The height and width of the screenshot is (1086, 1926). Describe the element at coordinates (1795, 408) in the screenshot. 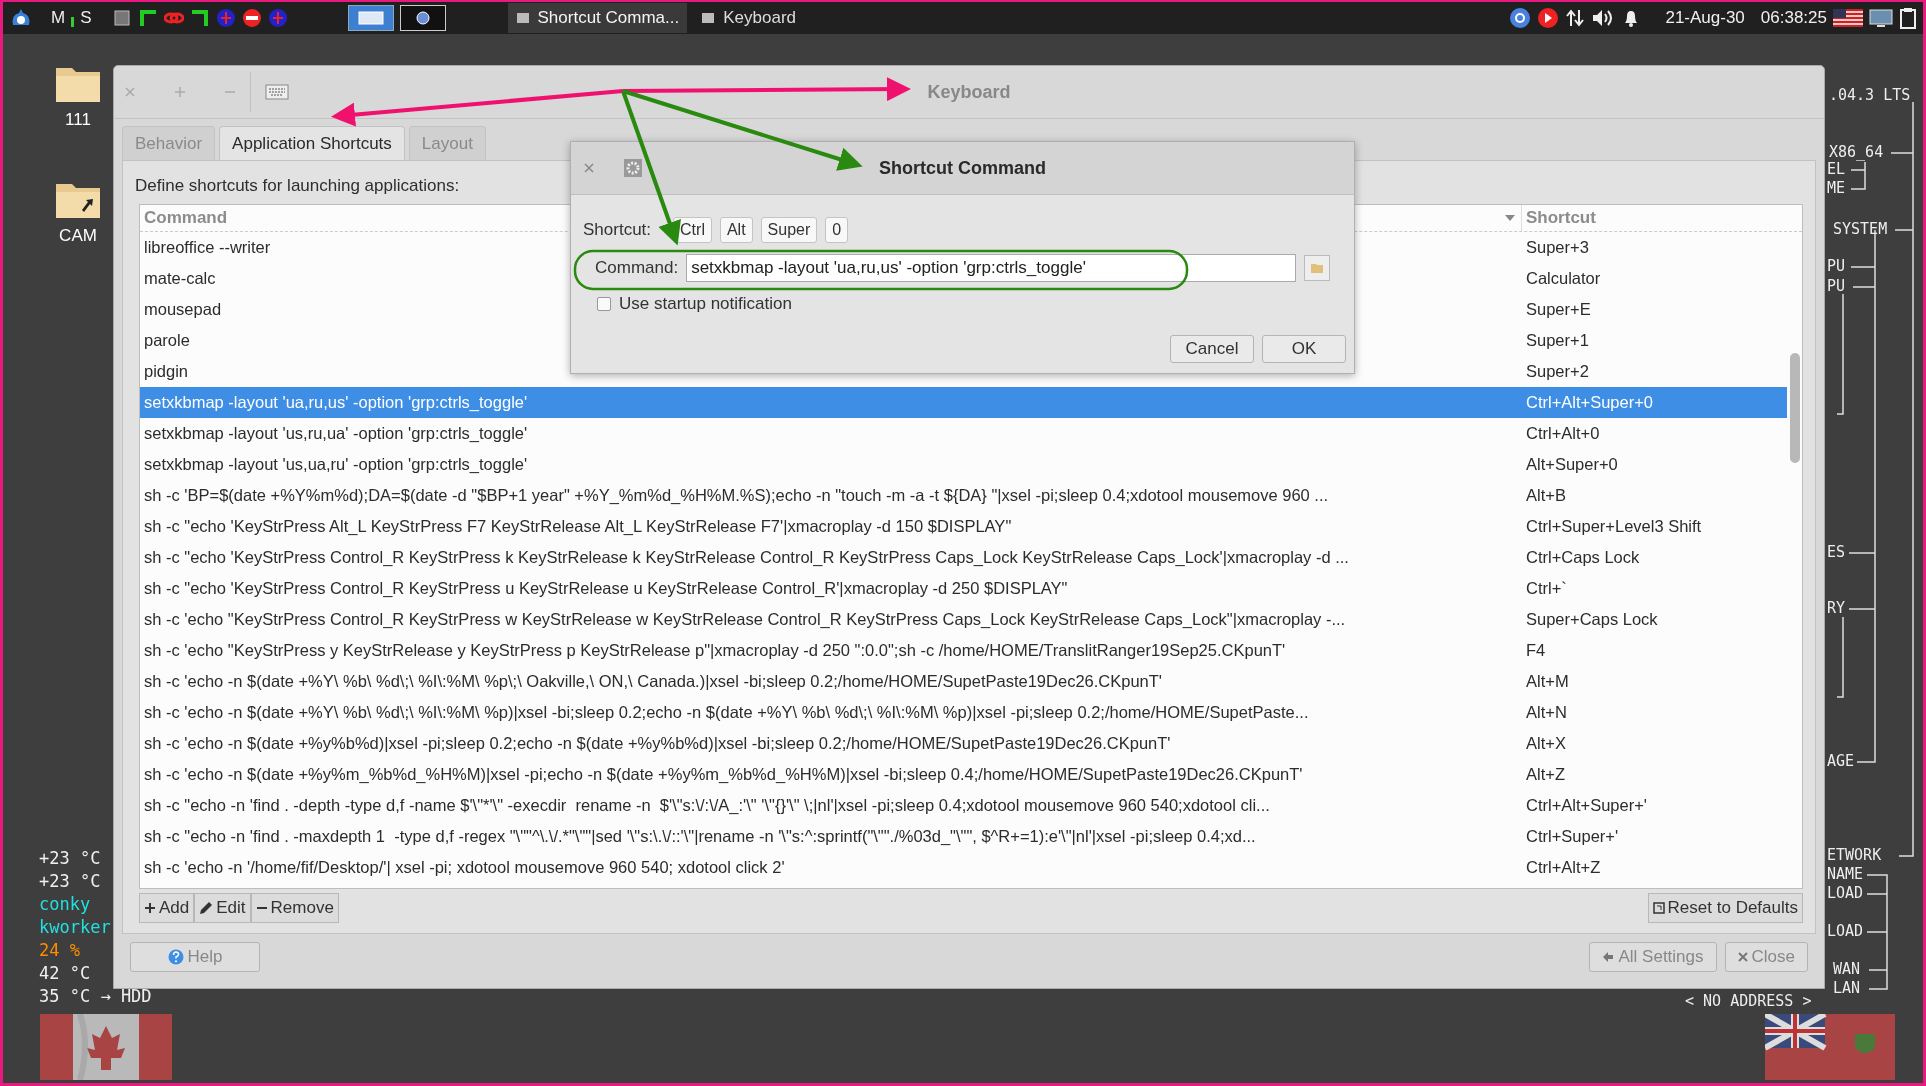

I see `scrollbar-thumb` at that location.